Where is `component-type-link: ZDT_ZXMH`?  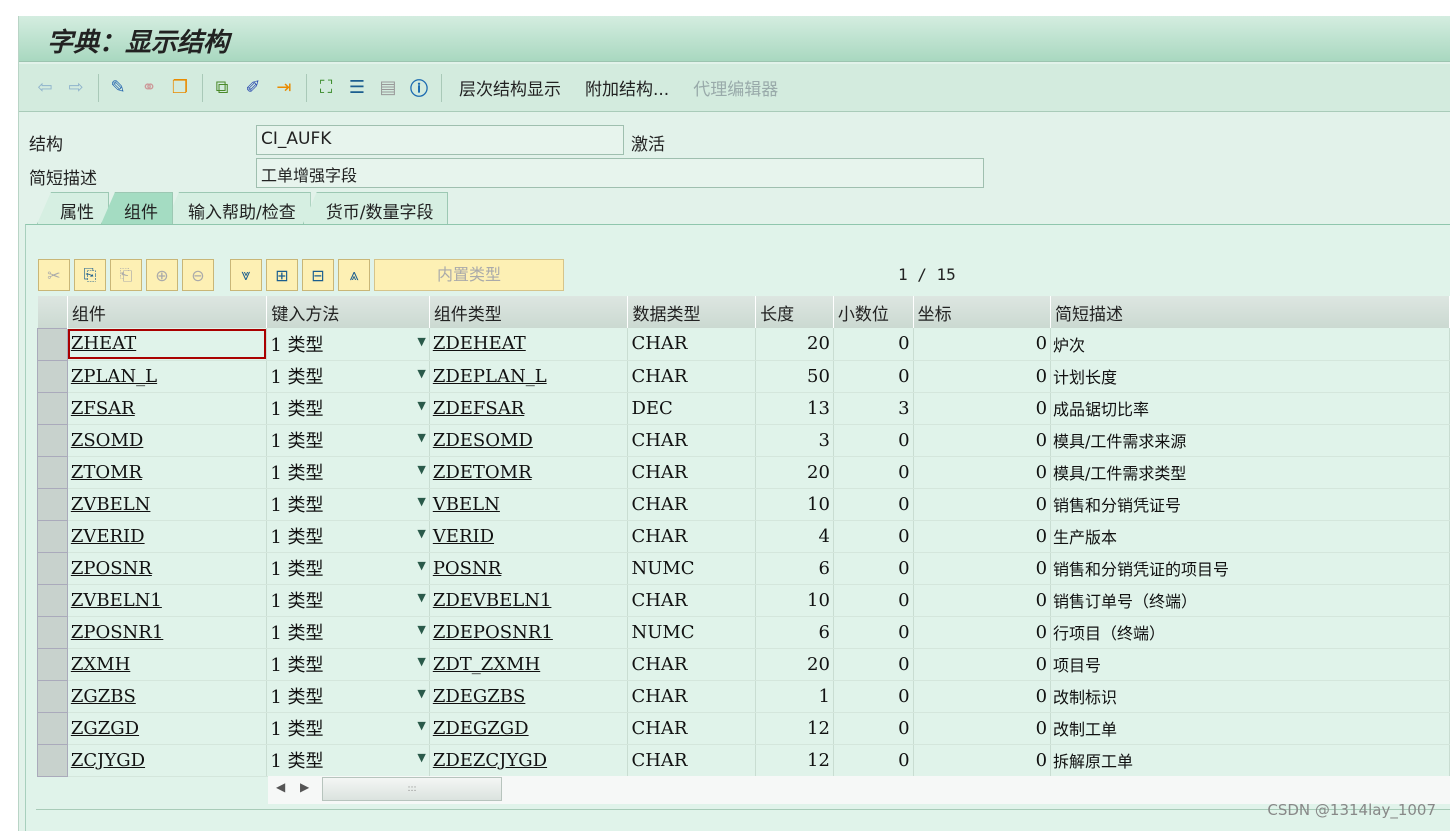
component-type-link: ZDT_ZXMH is located at coordinates (486, 664).